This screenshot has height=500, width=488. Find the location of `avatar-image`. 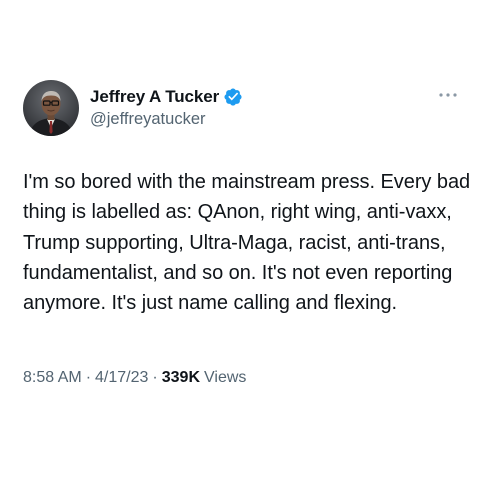

avatar-image is located at coordinates (51, 108).